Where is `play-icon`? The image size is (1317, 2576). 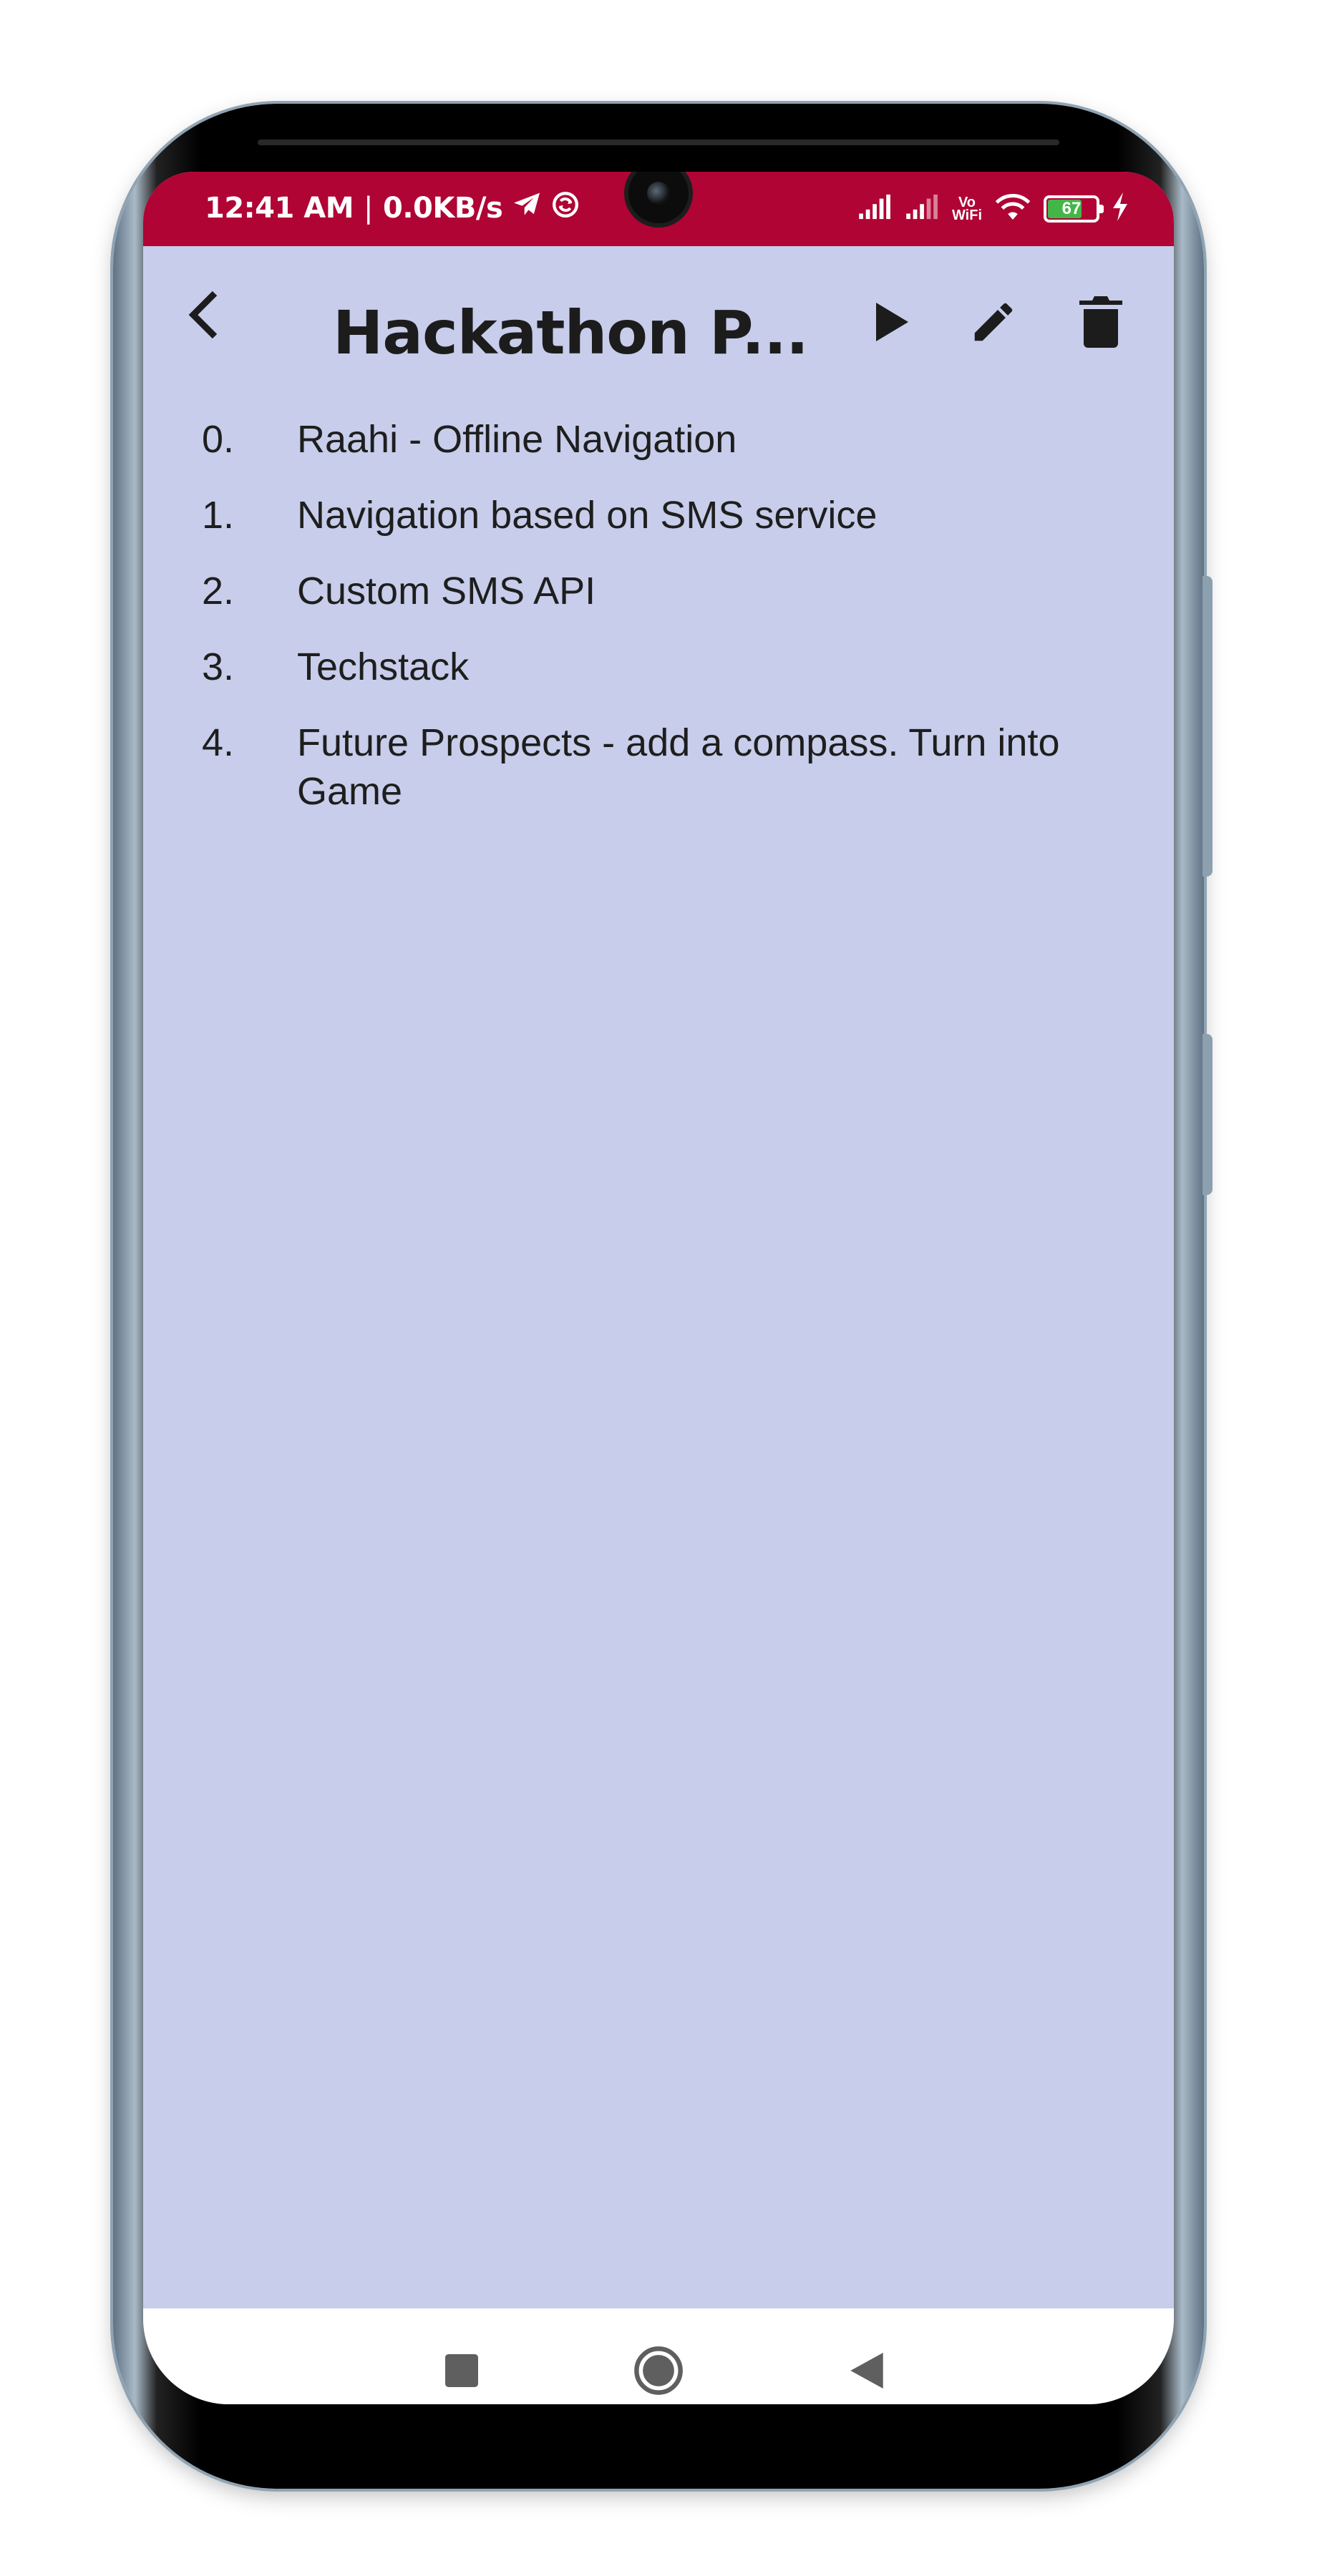 play-icon is located at coordinates (892, 322).